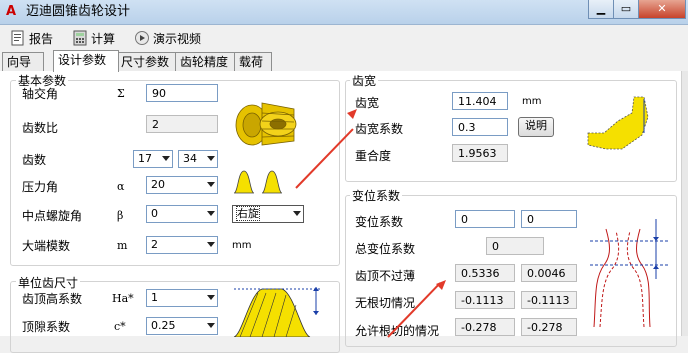 Image resolution: width=688 pixels, height=353 pixels. I want to click on shaft-angle-symbol: Σ, so click(121, 93).